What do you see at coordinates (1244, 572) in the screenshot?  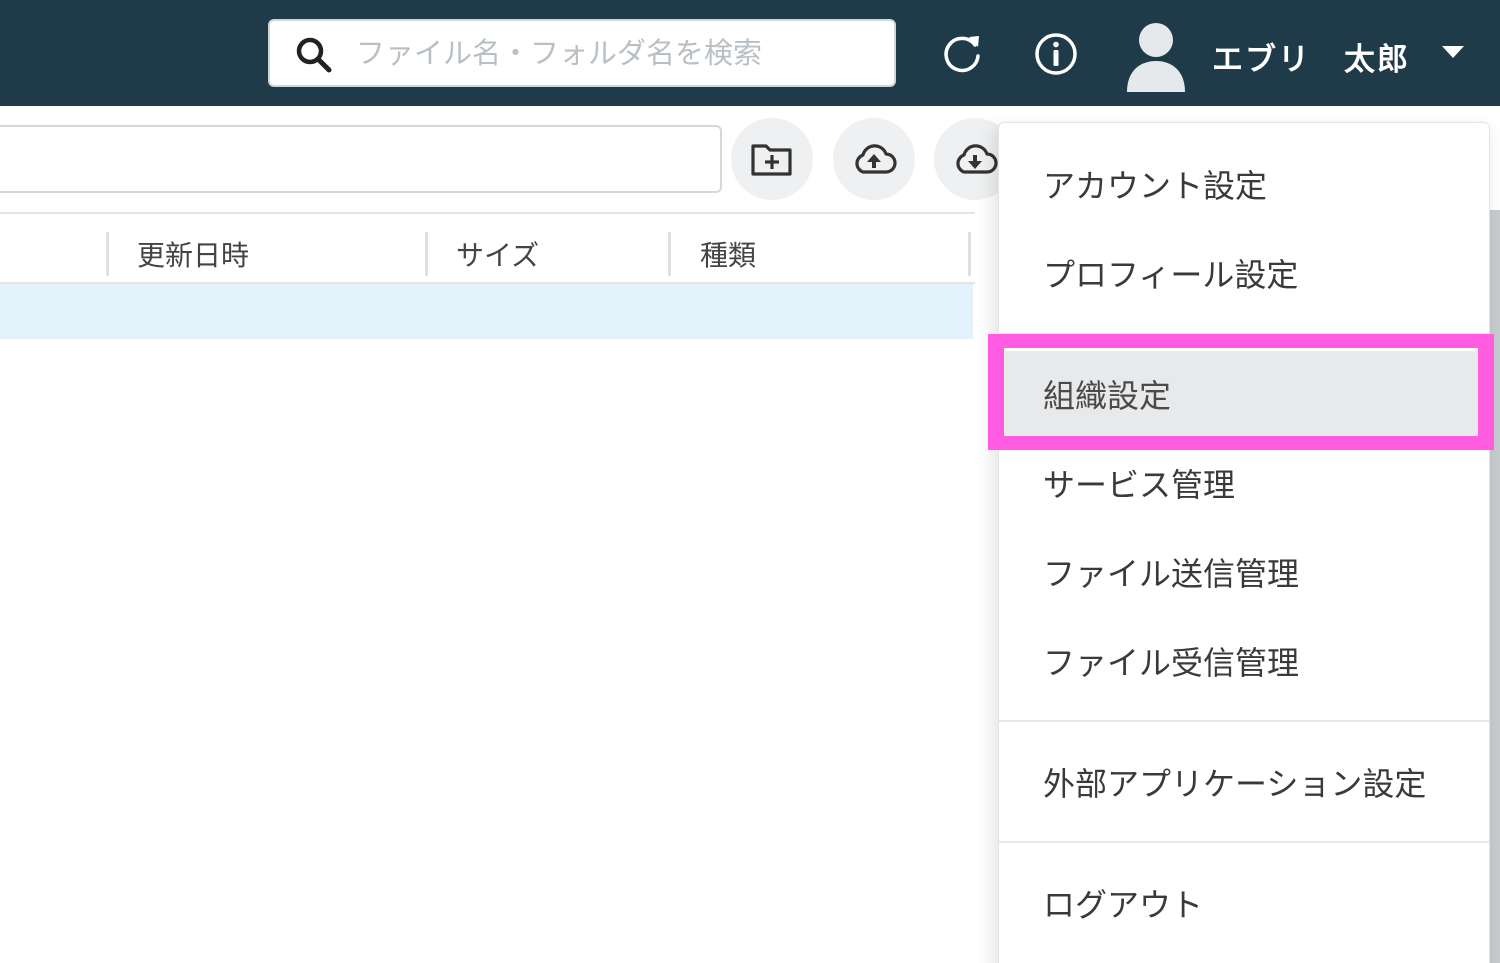 I see `menu-item-file-send-management: ファイル送信管理` at bounding box center [1244, 572].